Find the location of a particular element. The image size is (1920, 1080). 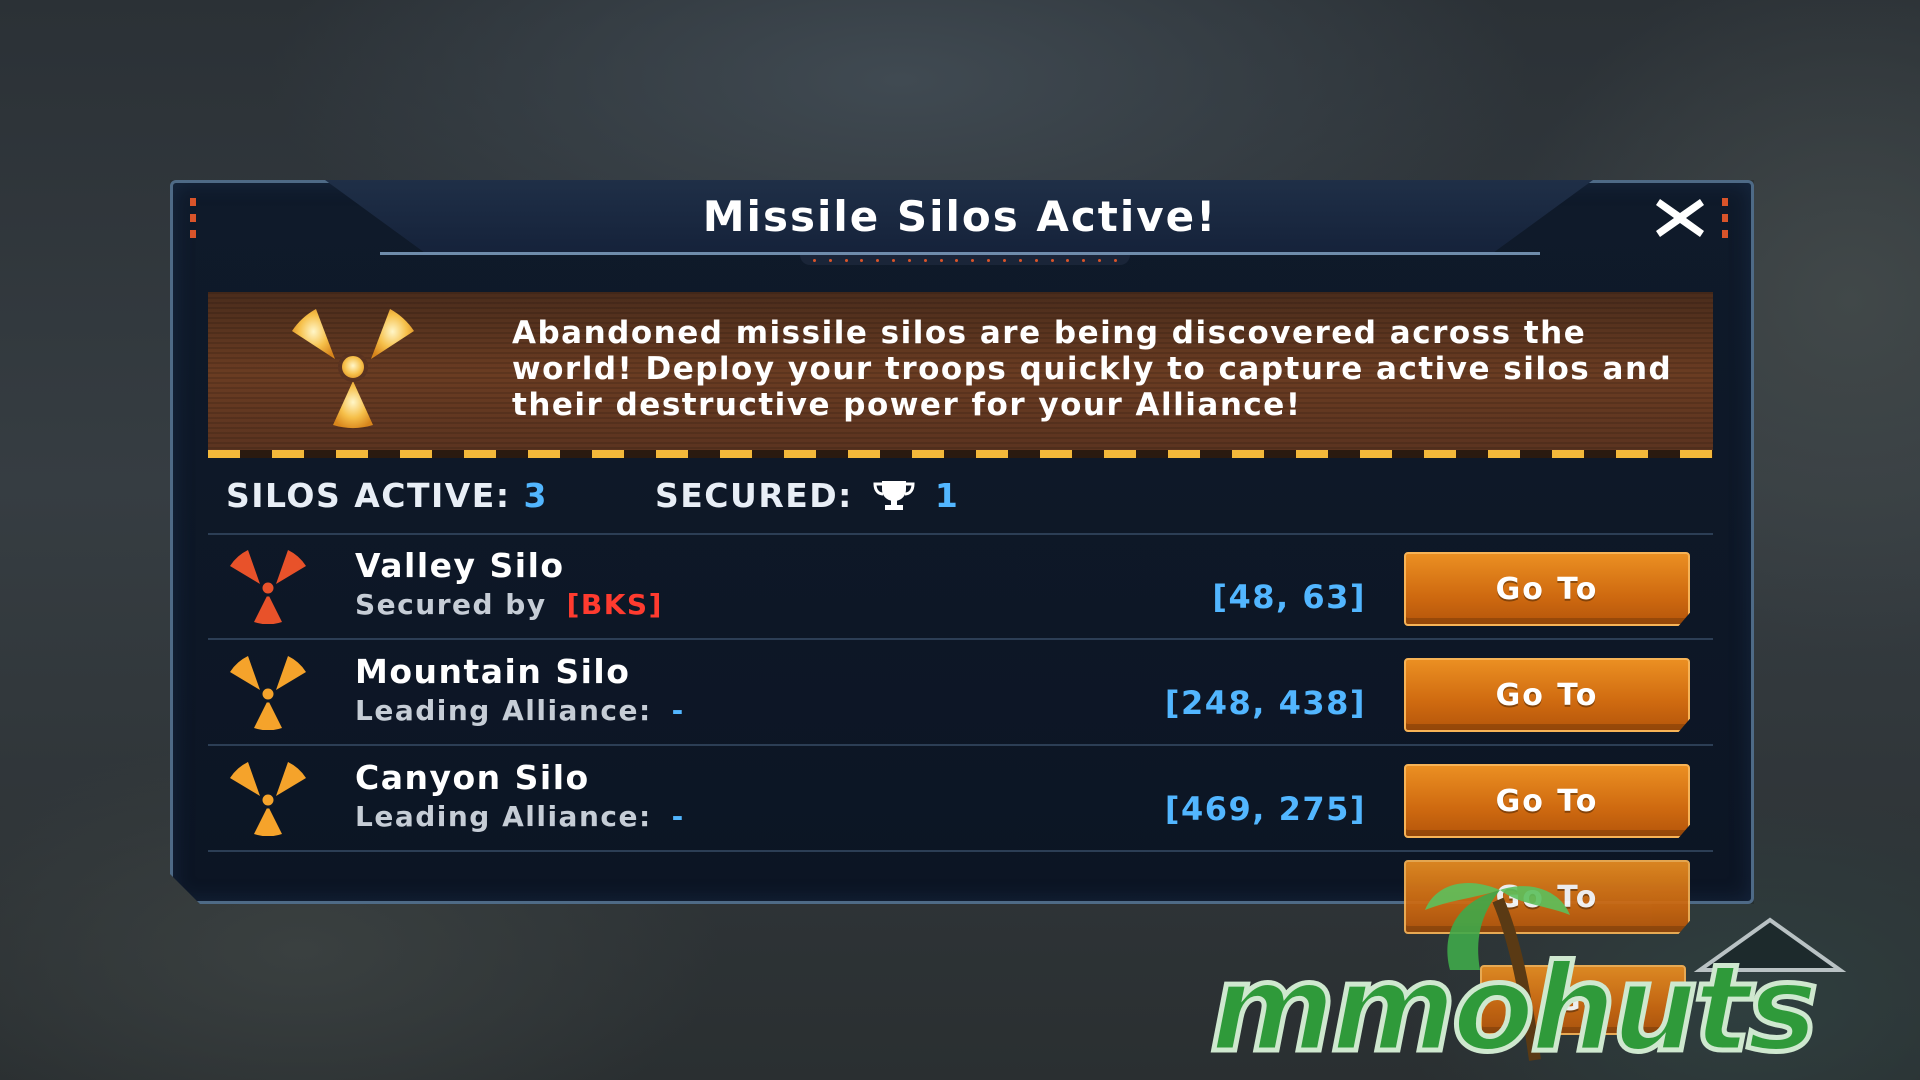

silo-status: Secured by [BKS] is located at coordinates (509, 604).